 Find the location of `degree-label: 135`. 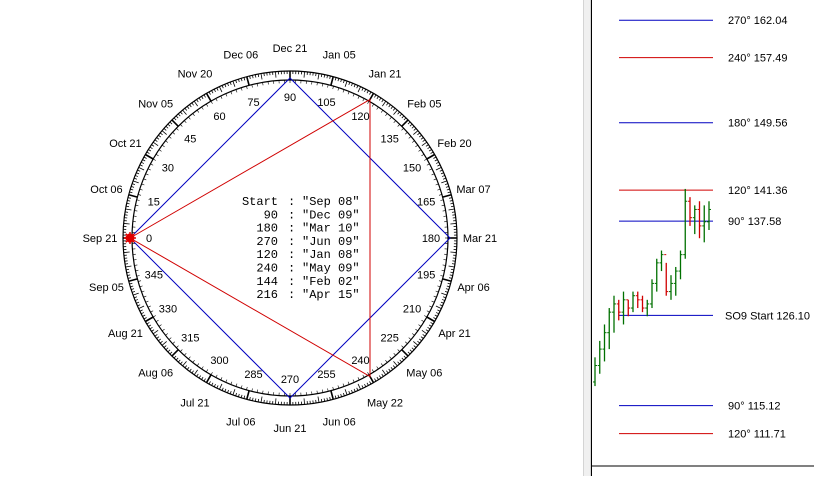

degree-label: 135 is located at coordinates (390, 139).